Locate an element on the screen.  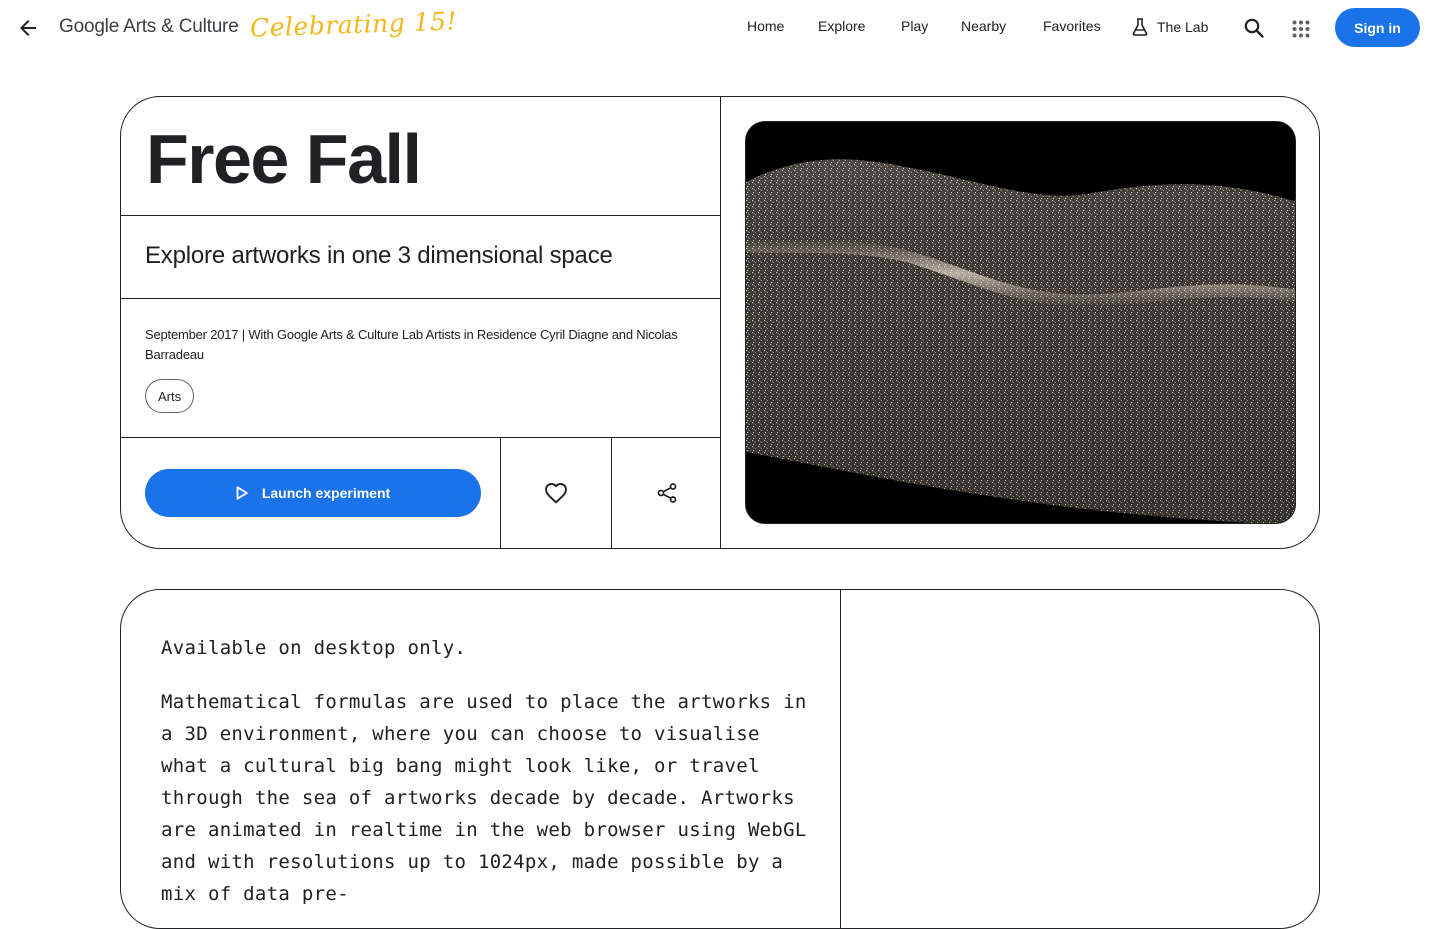
arrow-left-icon is located at coordinates (28, 28).